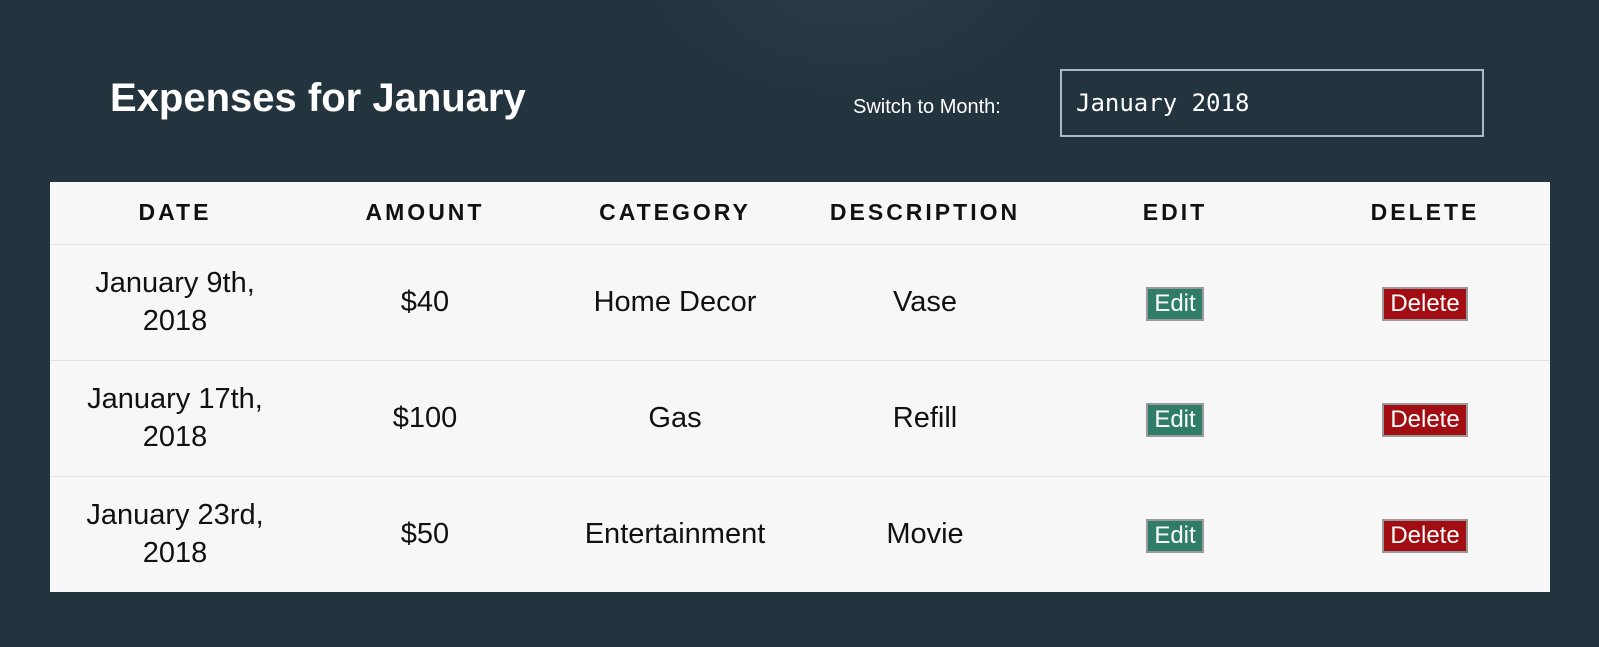  Describe the element at coordinates (925, 213) in the screenshot. I see `column-header-description: DESCRIPTION` at that location.